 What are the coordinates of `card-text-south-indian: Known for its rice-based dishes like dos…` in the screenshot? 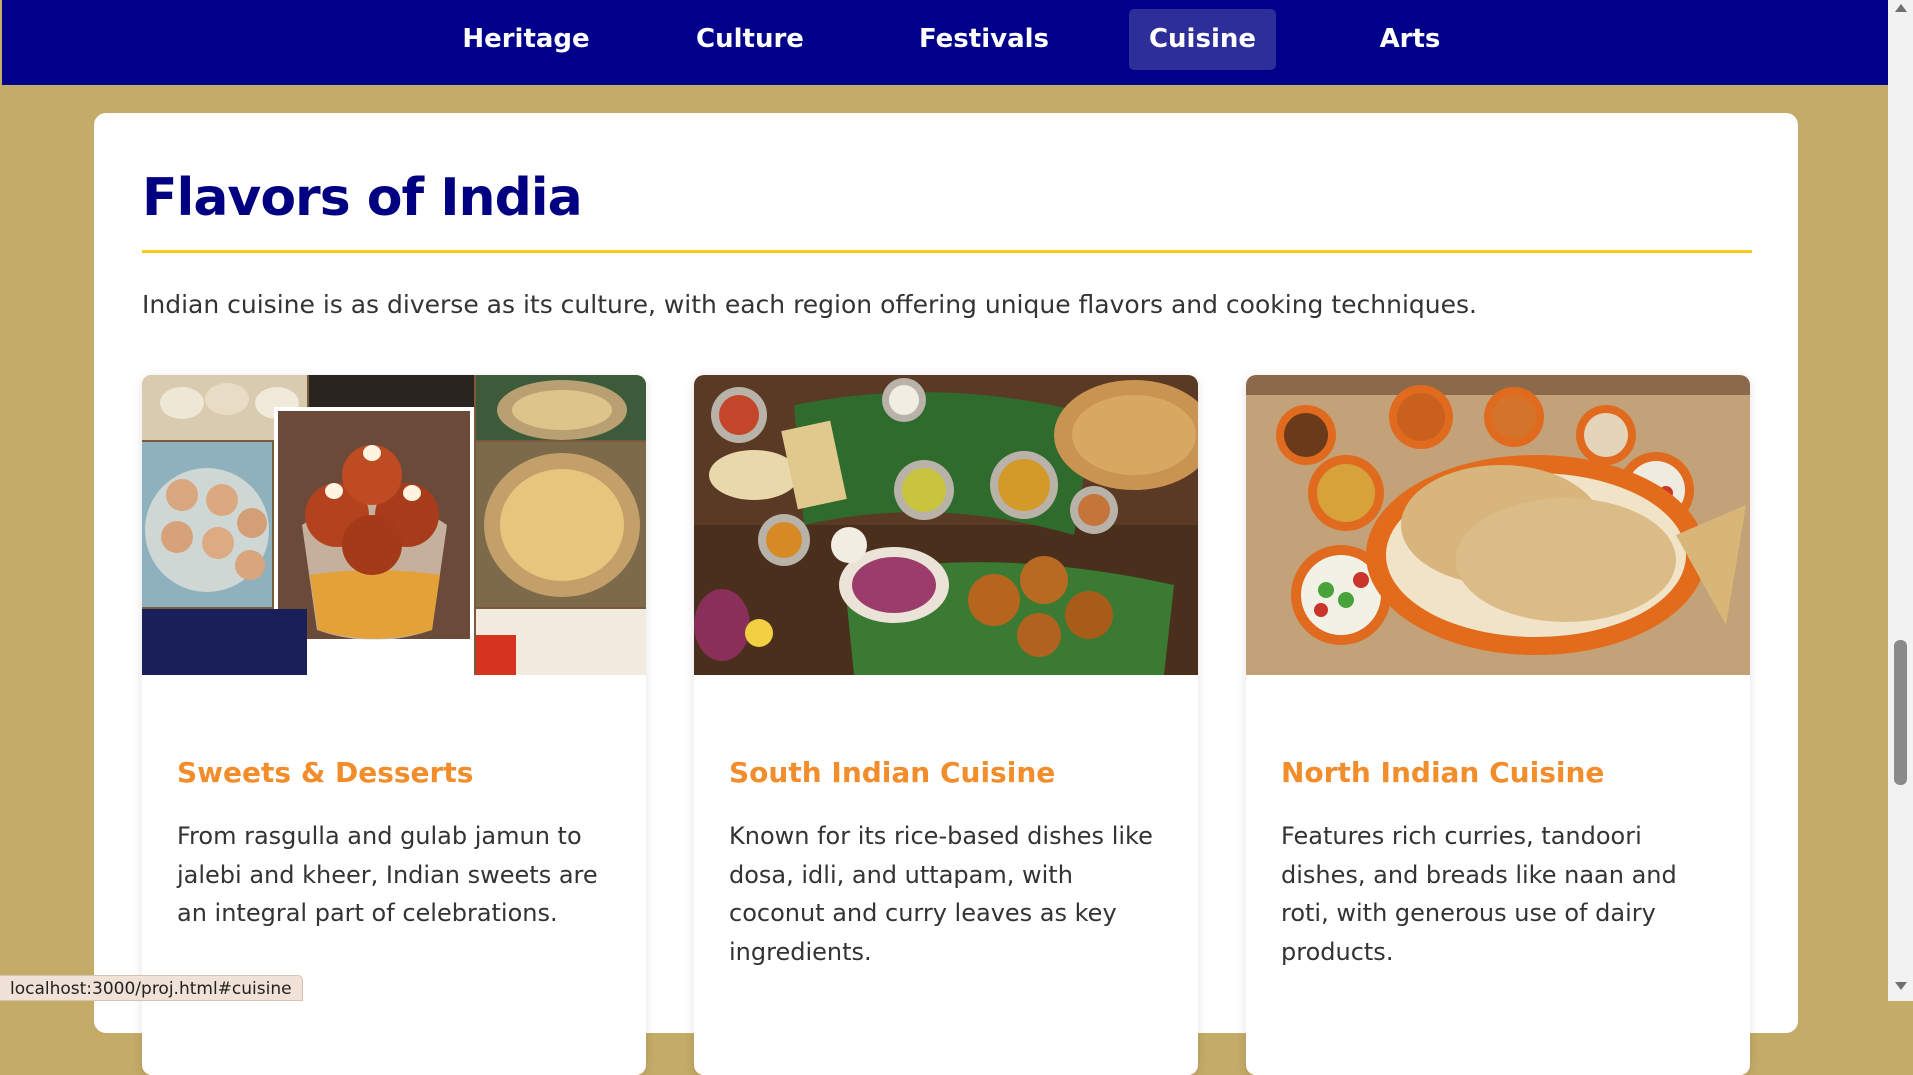 It's located at (941, 894).